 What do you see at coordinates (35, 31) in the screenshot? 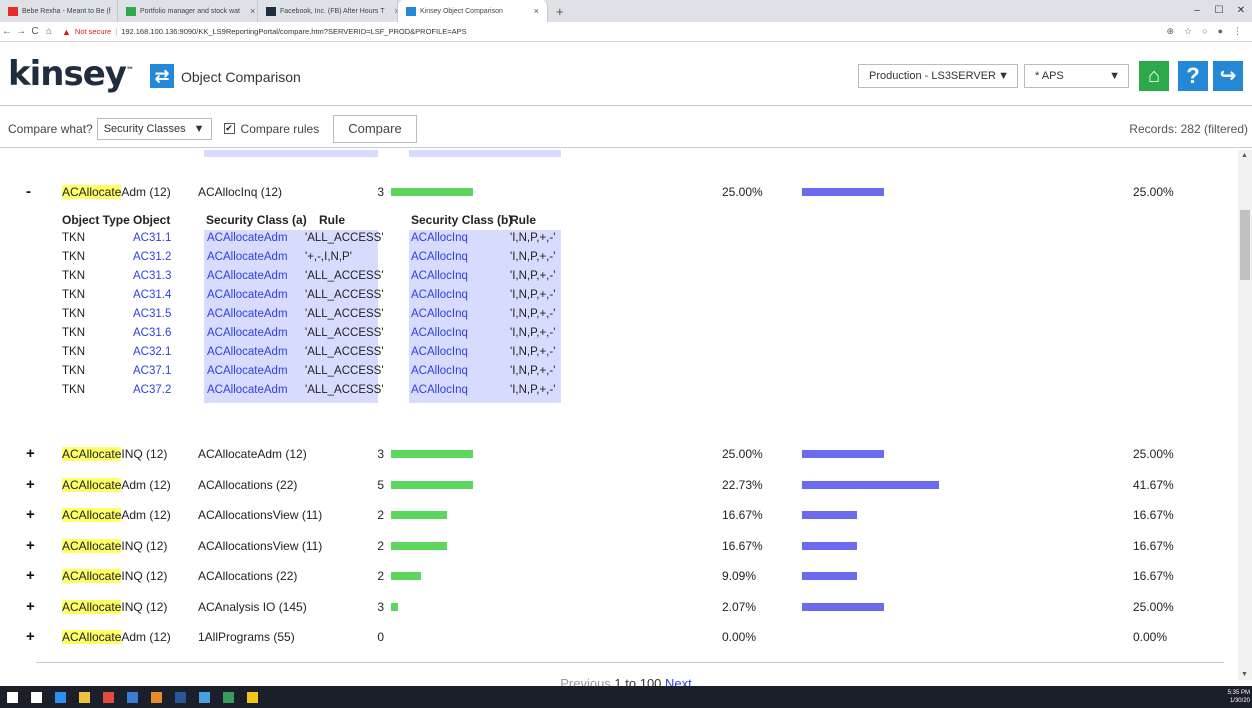
I see `reload-icon: C` at bounding box center [35, 31].